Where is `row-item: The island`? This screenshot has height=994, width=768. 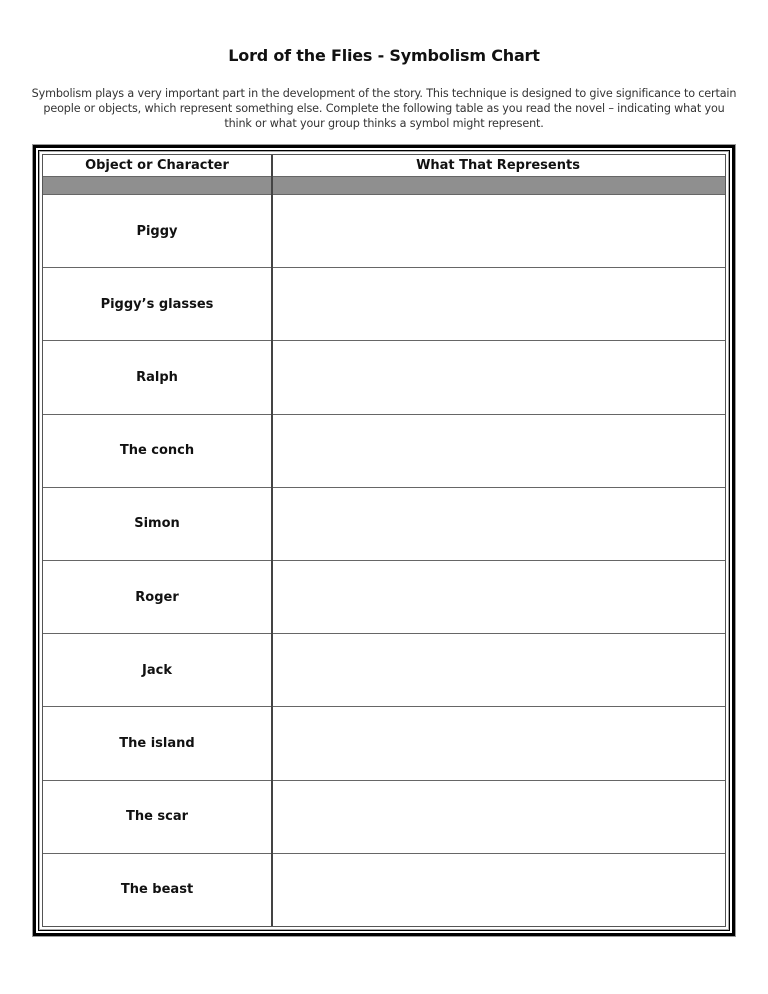
row-item: The island is located at coordinates (157, 744).